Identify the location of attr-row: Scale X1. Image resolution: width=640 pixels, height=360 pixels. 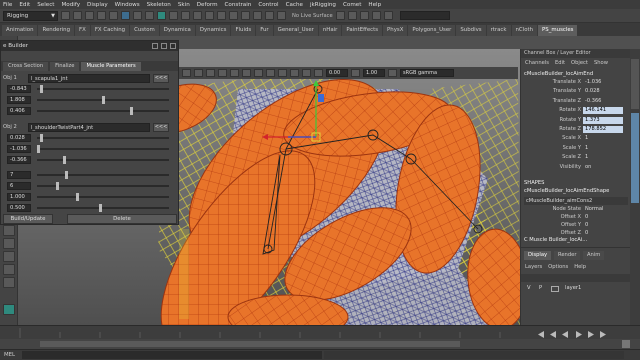
(576, 139).